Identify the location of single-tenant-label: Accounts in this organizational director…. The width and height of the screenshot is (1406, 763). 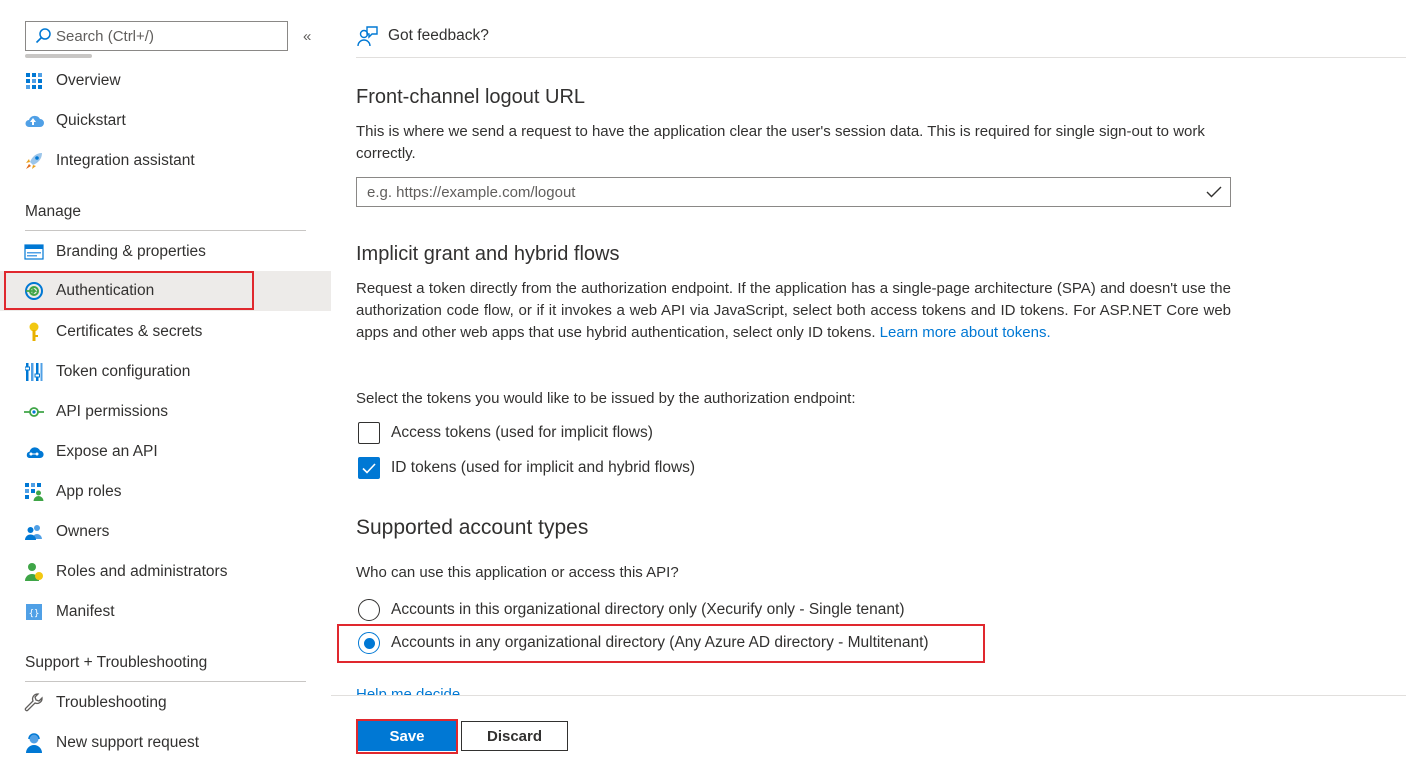
(648, 609).